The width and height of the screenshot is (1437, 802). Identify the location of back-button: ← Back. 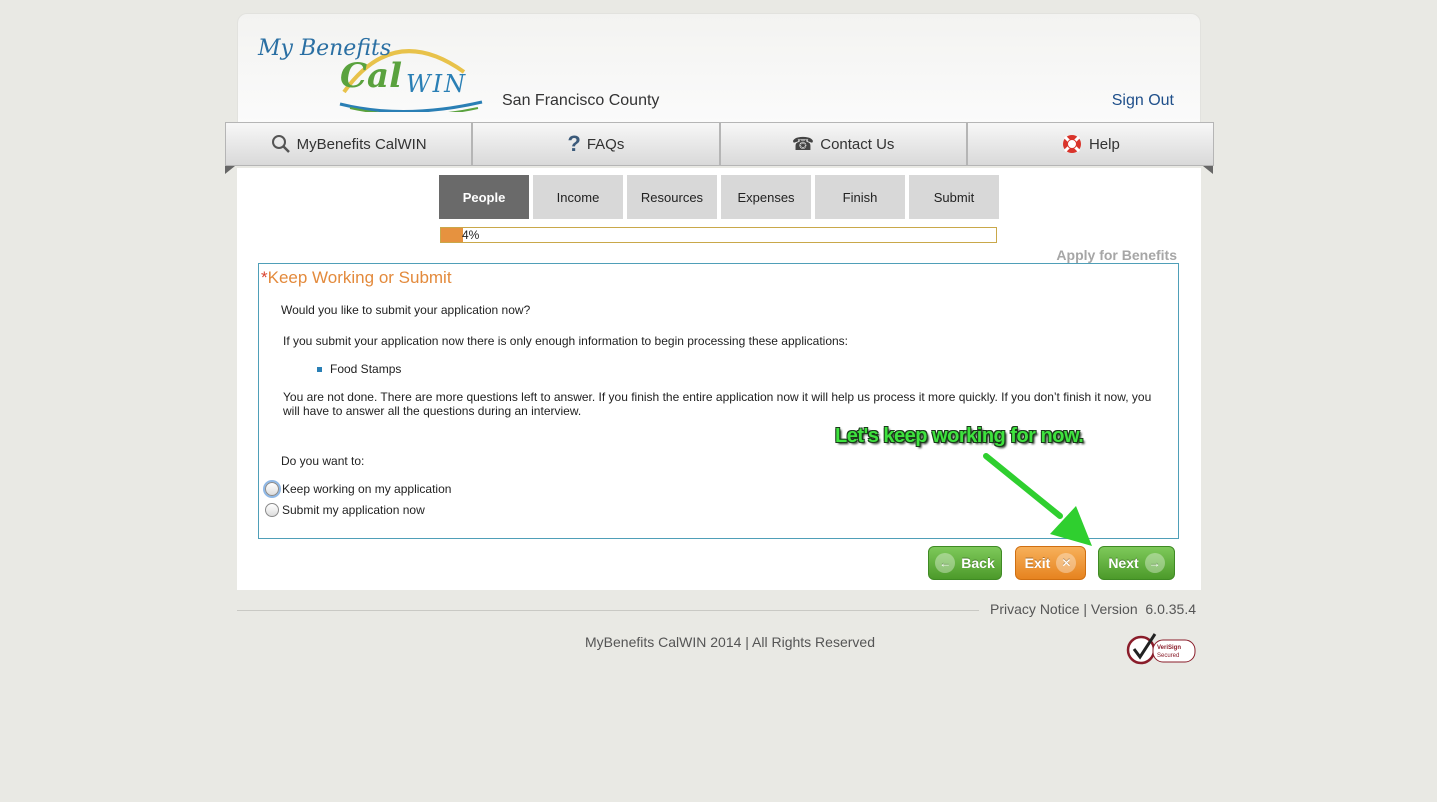
(965, 563).